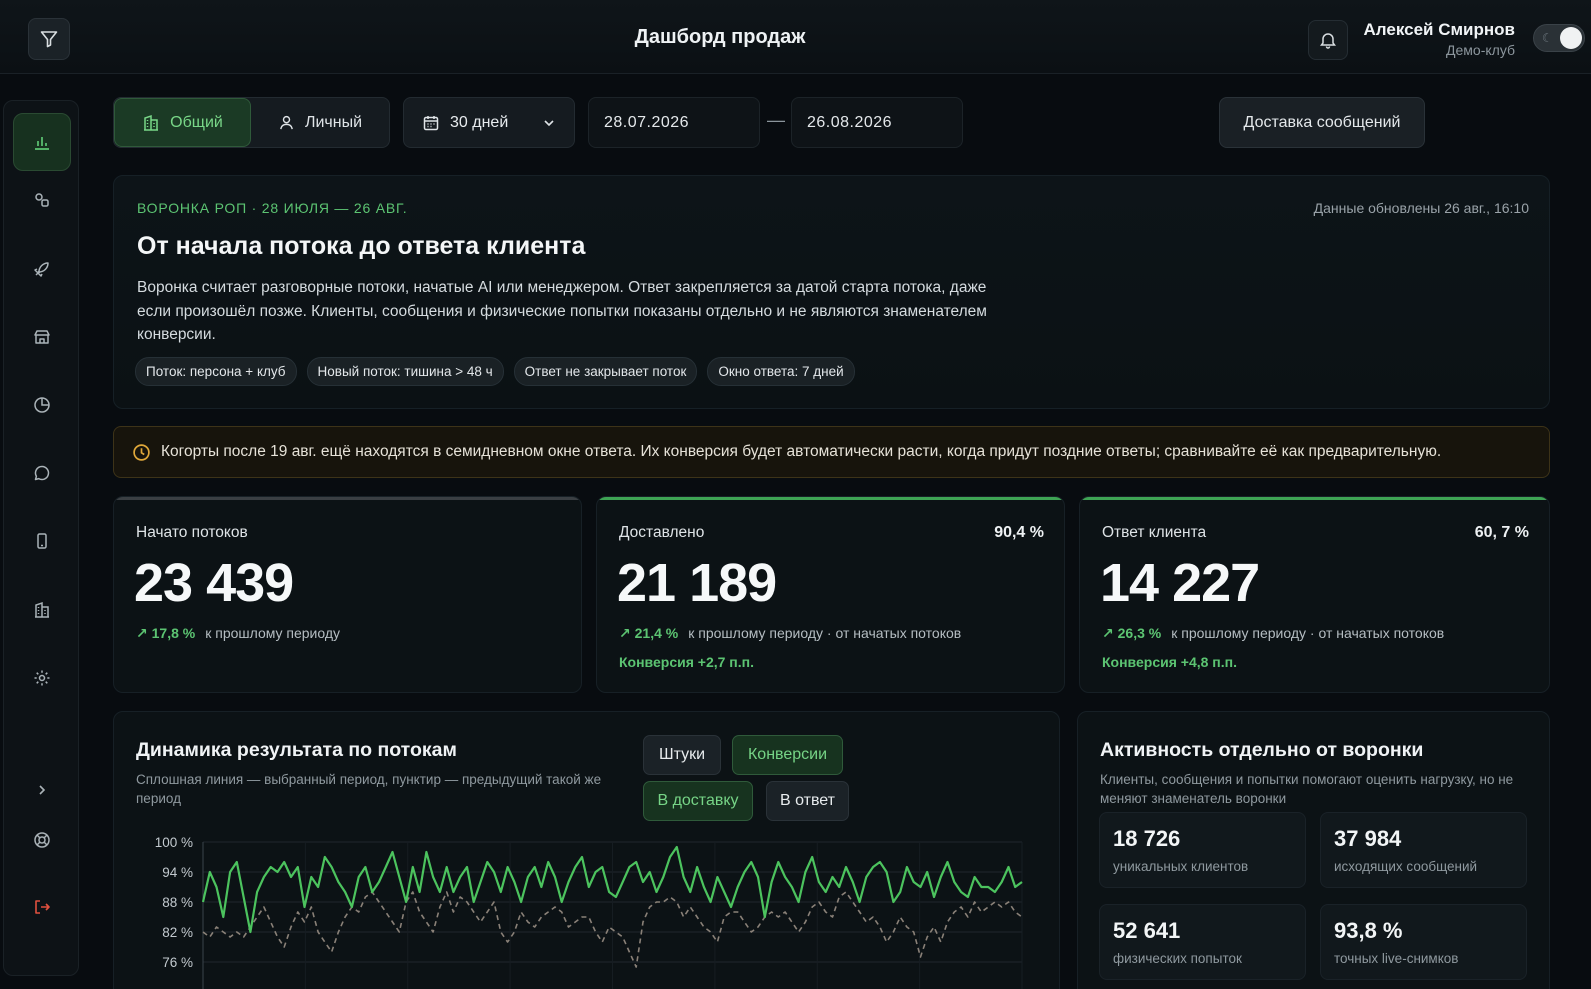 Image resolution: width=1591 pixels, height=989 pixels. I want to click on support-icon, so click(42, 840).